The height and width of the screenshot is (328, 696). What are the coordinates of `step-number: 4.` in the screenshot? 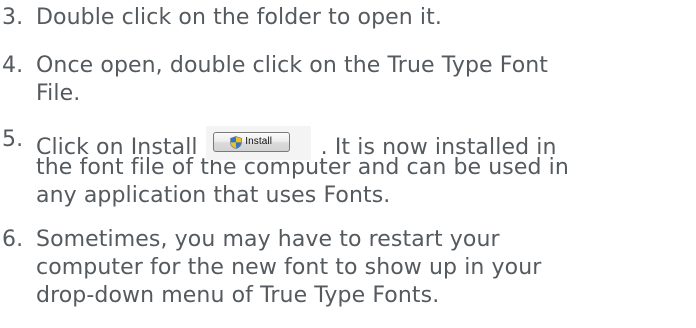 It's located at (13, 65).